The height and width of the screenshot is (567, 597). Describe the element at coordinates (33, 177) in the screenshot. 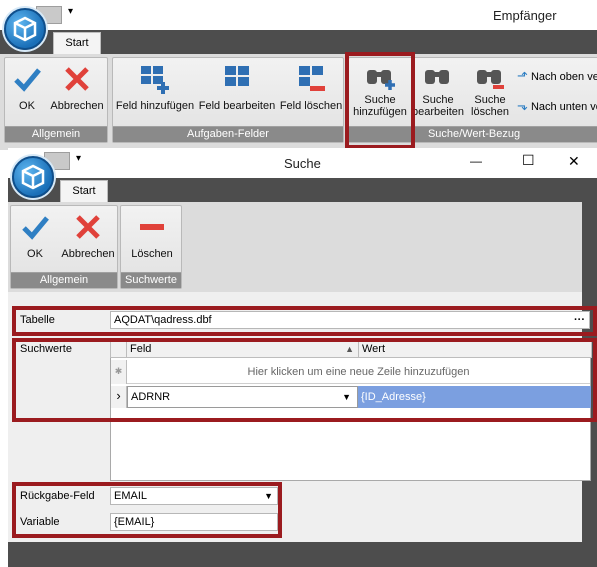

I see `dialog-app-orb-icon` at that location.